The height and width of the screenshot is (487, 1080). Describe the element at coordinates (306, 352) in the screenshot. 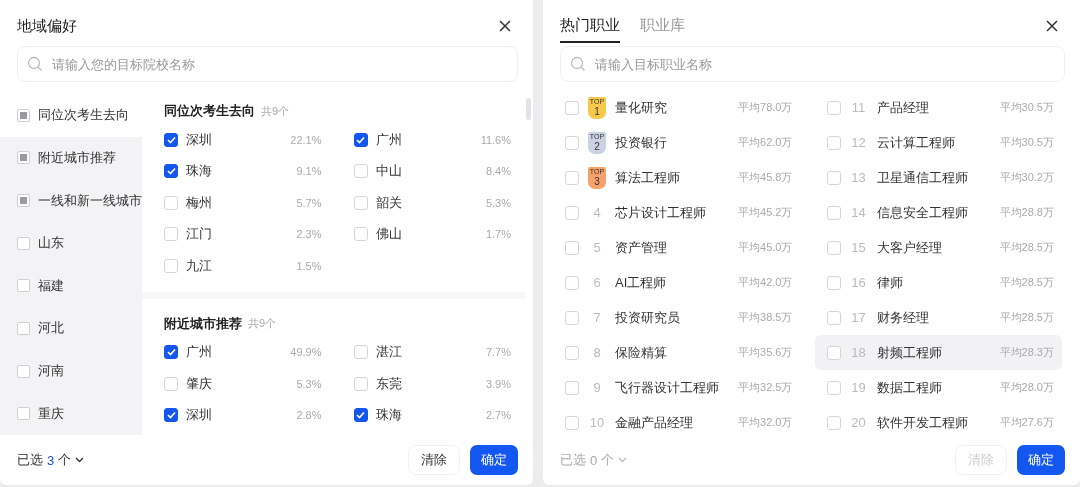

I see `city-share: 49.9%` at that location.